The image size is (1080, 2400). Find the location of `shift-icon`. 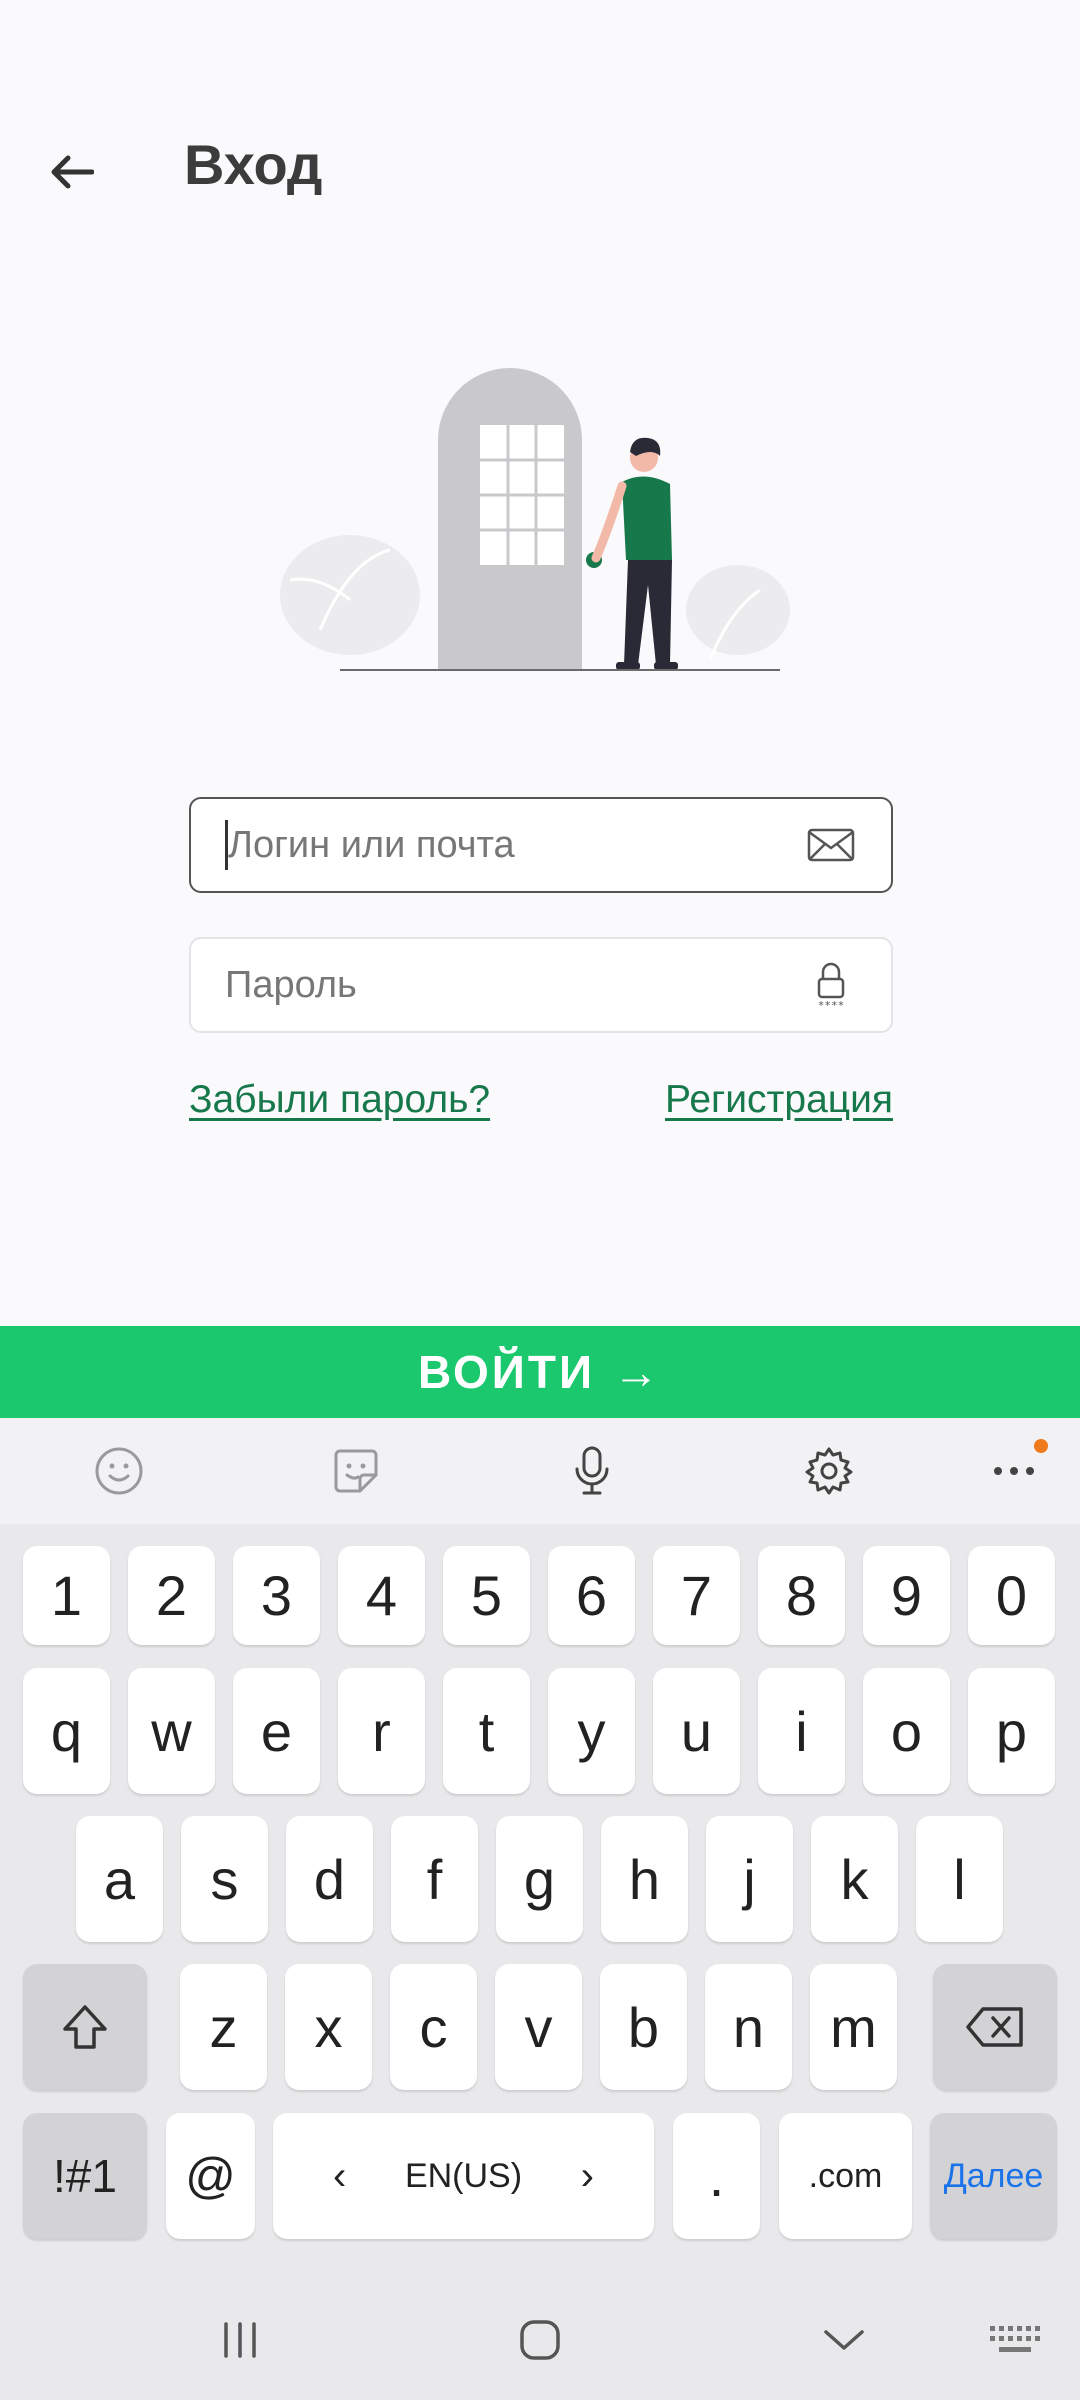

shift-icon is located at coordinates (85, 2027).